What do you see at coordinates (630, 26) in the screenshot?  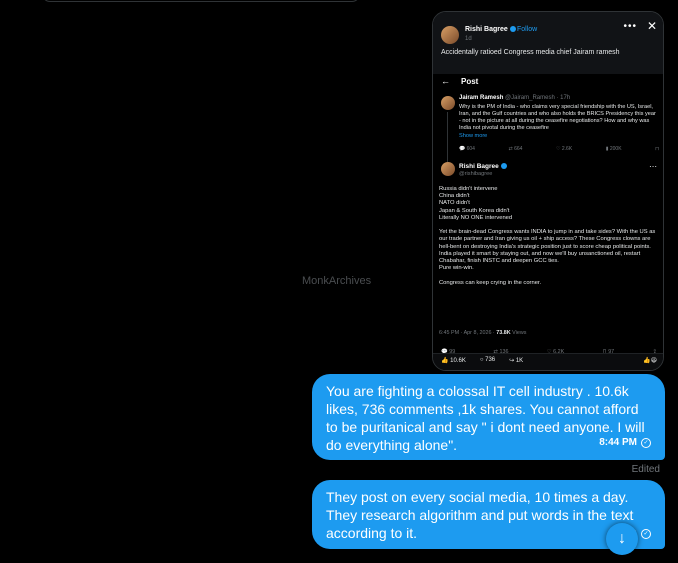 I see `more-icon: •••` at bounding box center [630, 26].